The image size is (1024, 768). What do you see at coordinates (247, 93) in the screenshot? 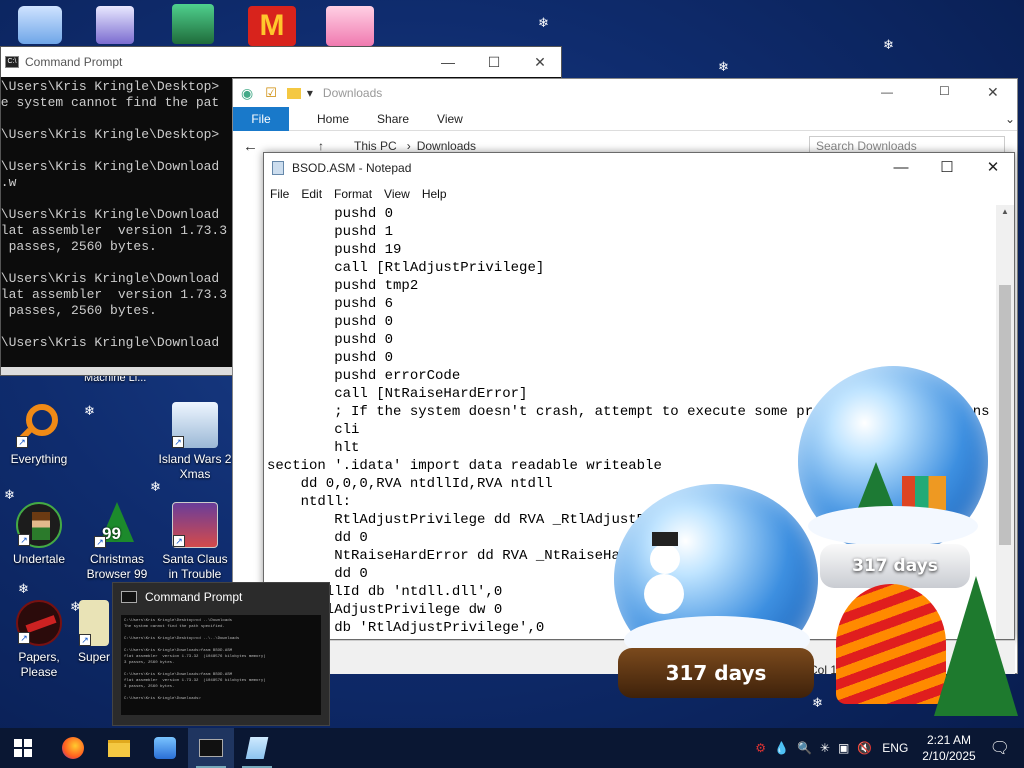
I see `explorer-properties-icon: ◉` at bounding box center [247, 93].